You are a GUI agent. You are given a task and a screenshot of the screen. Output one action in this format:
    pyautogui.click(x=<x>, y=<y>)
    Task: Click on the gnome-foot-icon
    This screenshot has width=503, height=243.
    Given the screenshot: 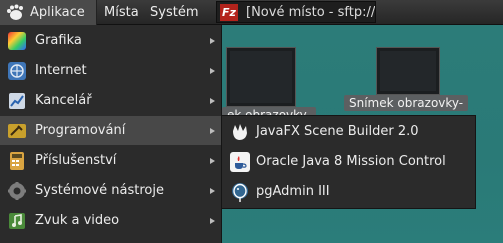 What is the action you would take?
    pyautogui.click(x=15, y=12)
    